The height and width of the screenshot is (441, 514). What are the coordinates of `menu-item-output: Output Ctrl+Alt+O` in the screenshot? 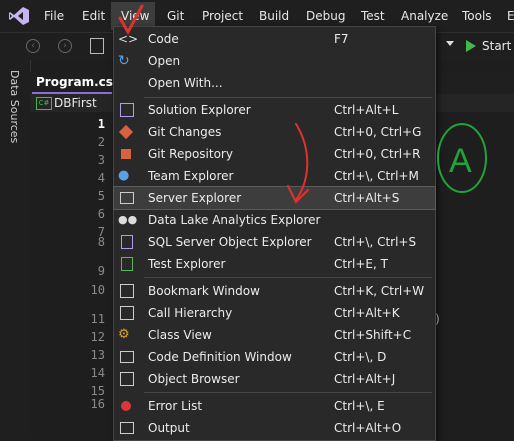 It's located at (274, 428).